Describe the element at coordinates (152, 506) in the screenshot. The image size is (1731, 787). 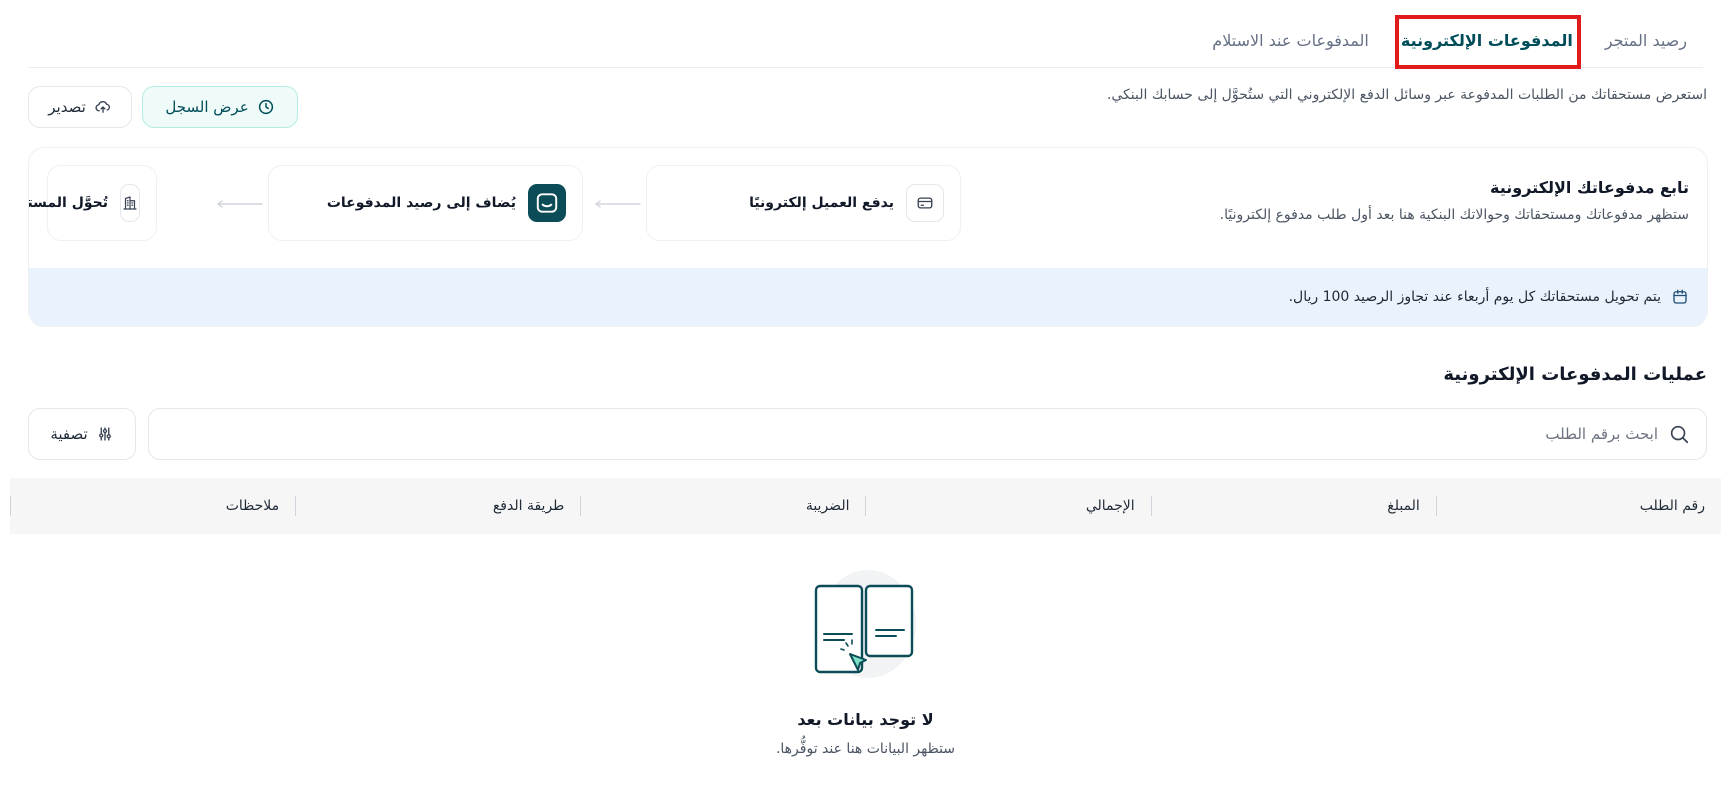
I see `column-header-notes: ملاحظات` at that location.